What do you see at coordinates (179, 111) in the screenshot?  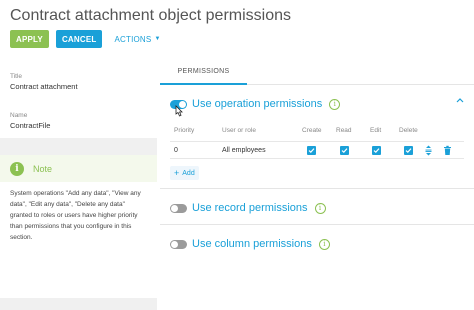 I see `cursor-icon` at bounding box center [179, 111].